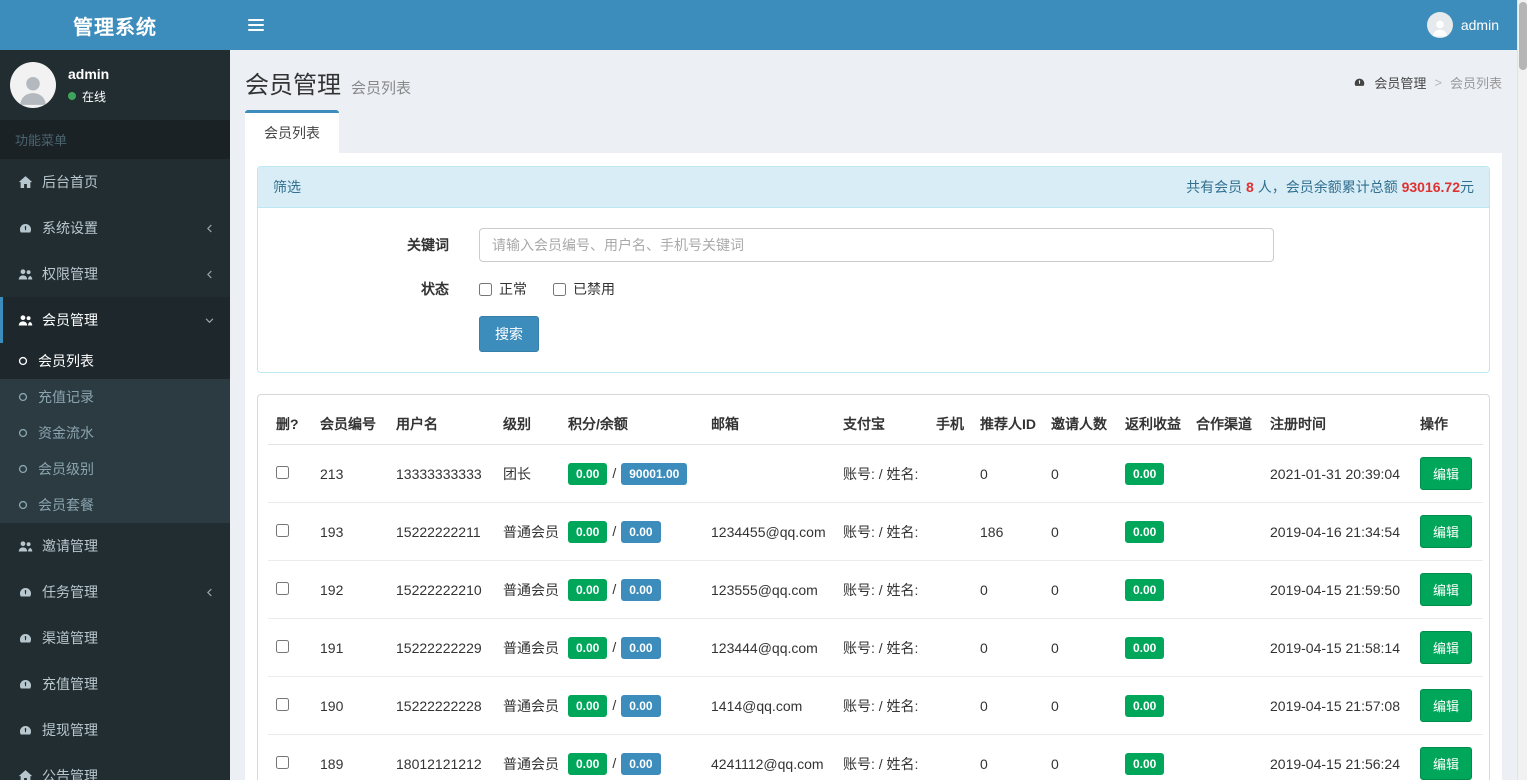  I want to click on breadcrumb-parent: 会员管理, so click(1400, 82).